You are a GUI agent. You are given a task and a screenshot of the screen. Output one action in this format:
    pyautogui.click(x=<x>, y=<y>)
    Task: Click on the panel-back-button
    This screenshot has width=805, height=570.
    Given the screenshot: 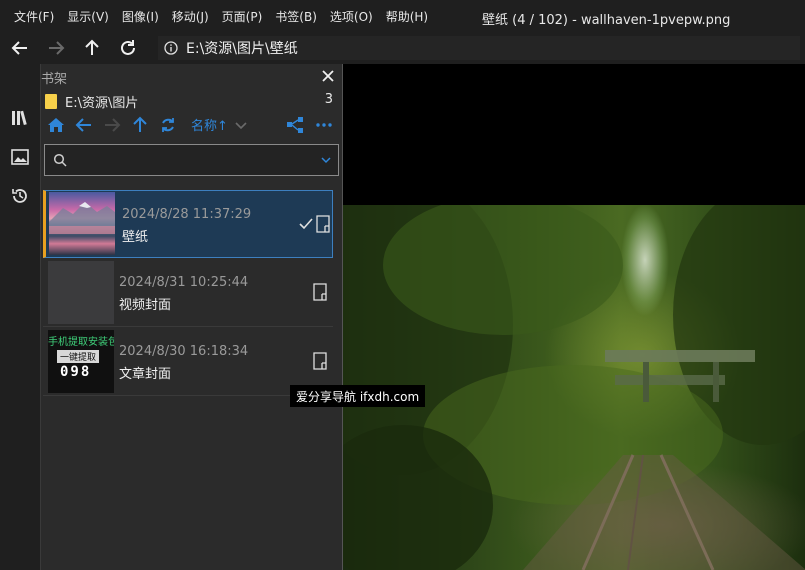 What is the action you would take?
    pyautogui.click(x=84, y=125)
    